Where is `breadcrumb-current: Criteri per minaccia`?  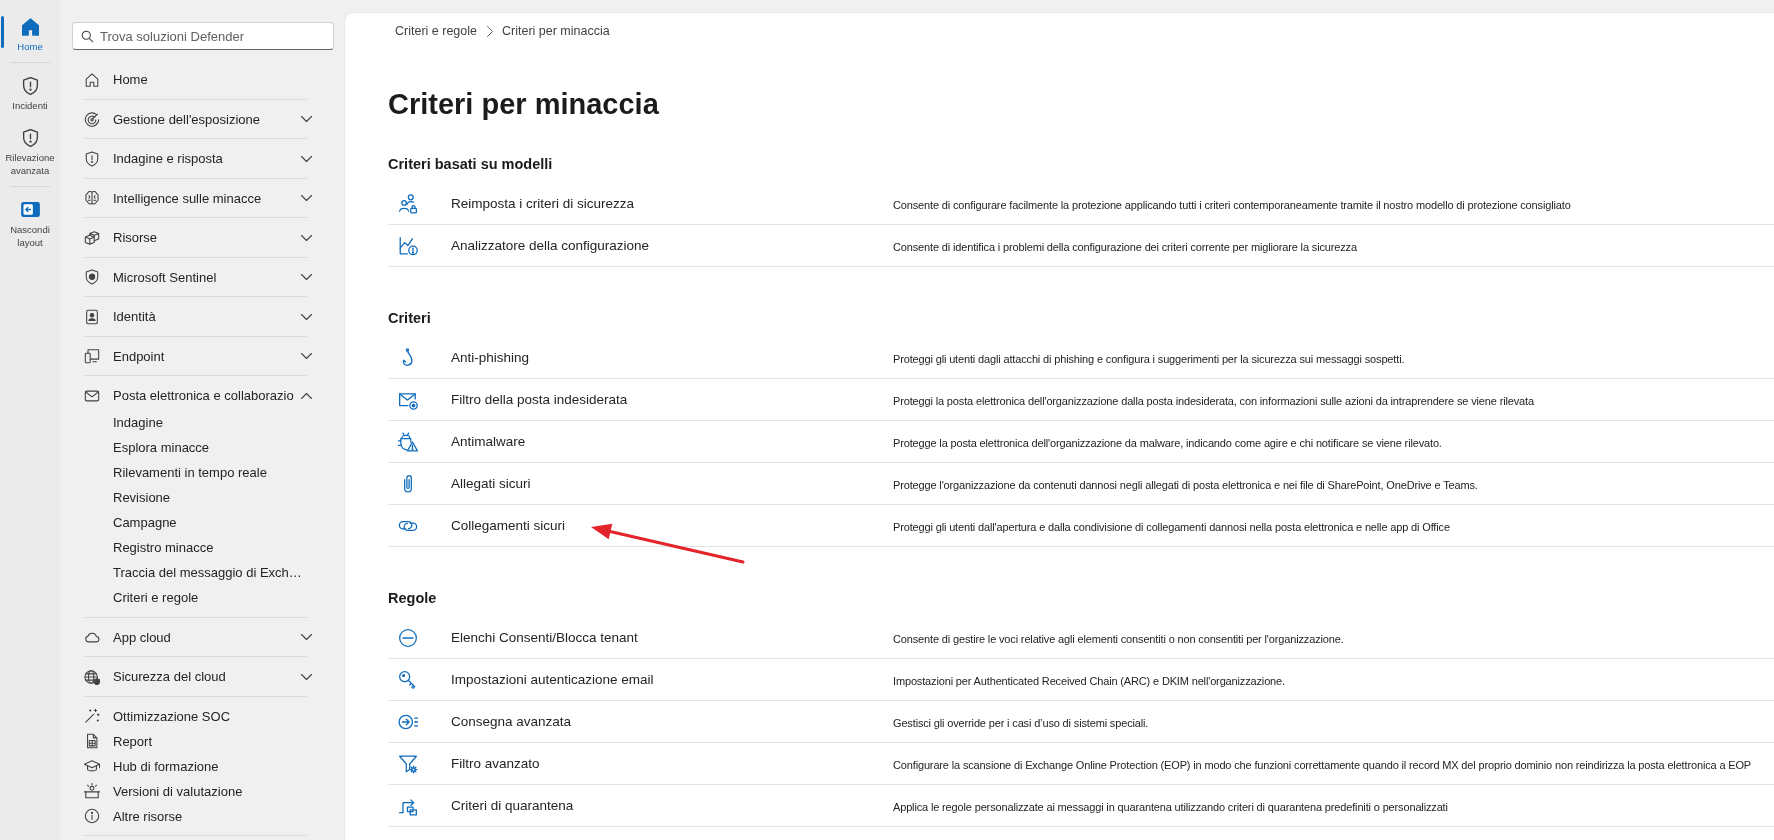
breadcrumb-current: Criteri per minaccia is located at coordinates (556, 31).